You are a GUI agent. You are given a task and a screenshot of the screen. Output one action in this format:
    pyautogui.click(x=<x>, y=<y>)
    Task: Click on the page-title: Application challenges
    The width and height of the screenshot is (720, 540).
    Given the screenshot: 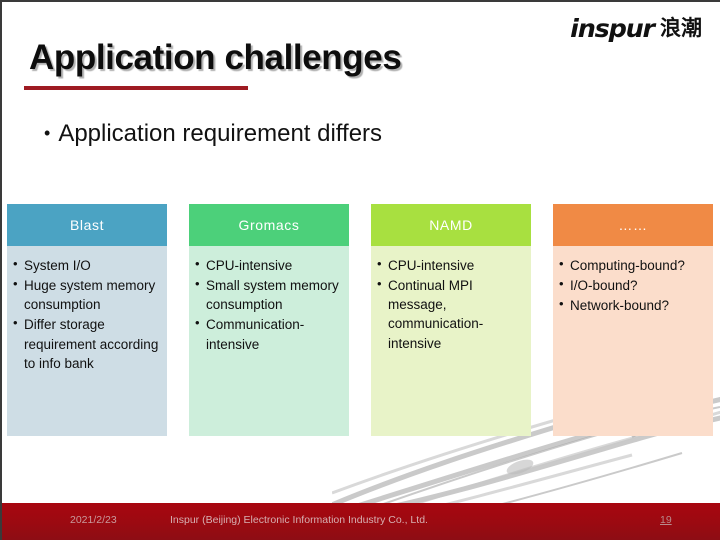 What is the action you would take?
    pyautogui.click(x=215, y=57)
    